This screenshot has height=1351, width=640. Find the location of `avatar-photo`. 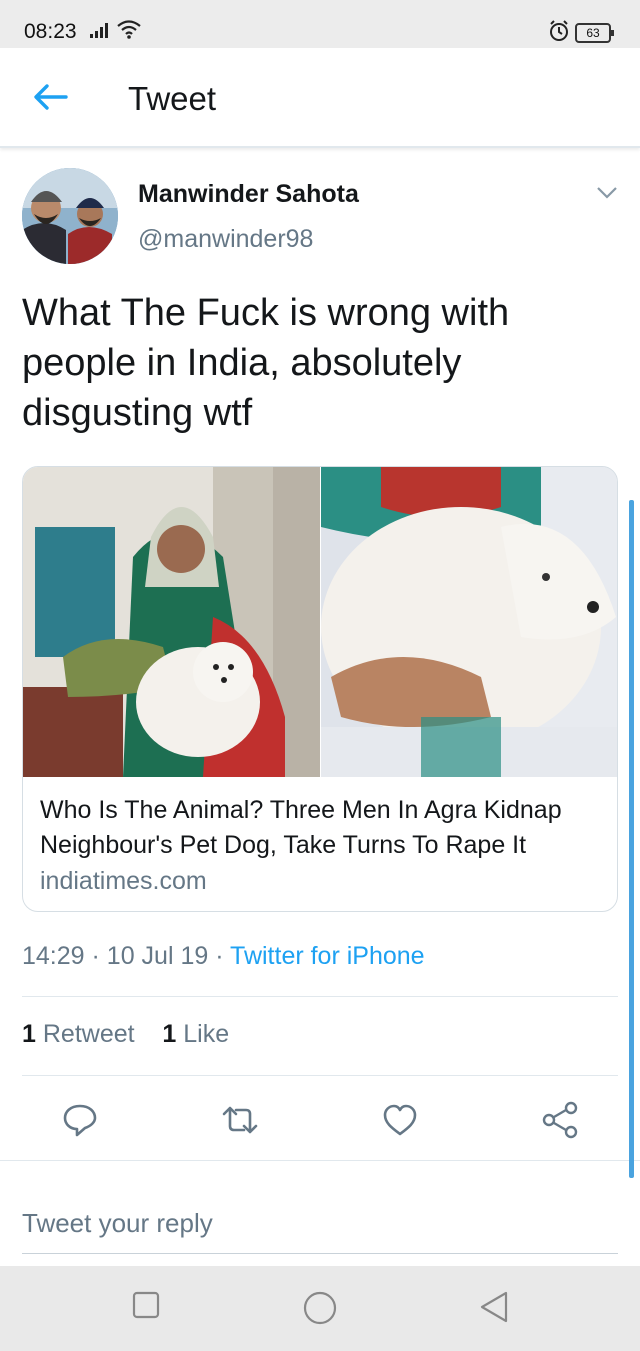

avatar-photo is located at coordinates (70, 216).